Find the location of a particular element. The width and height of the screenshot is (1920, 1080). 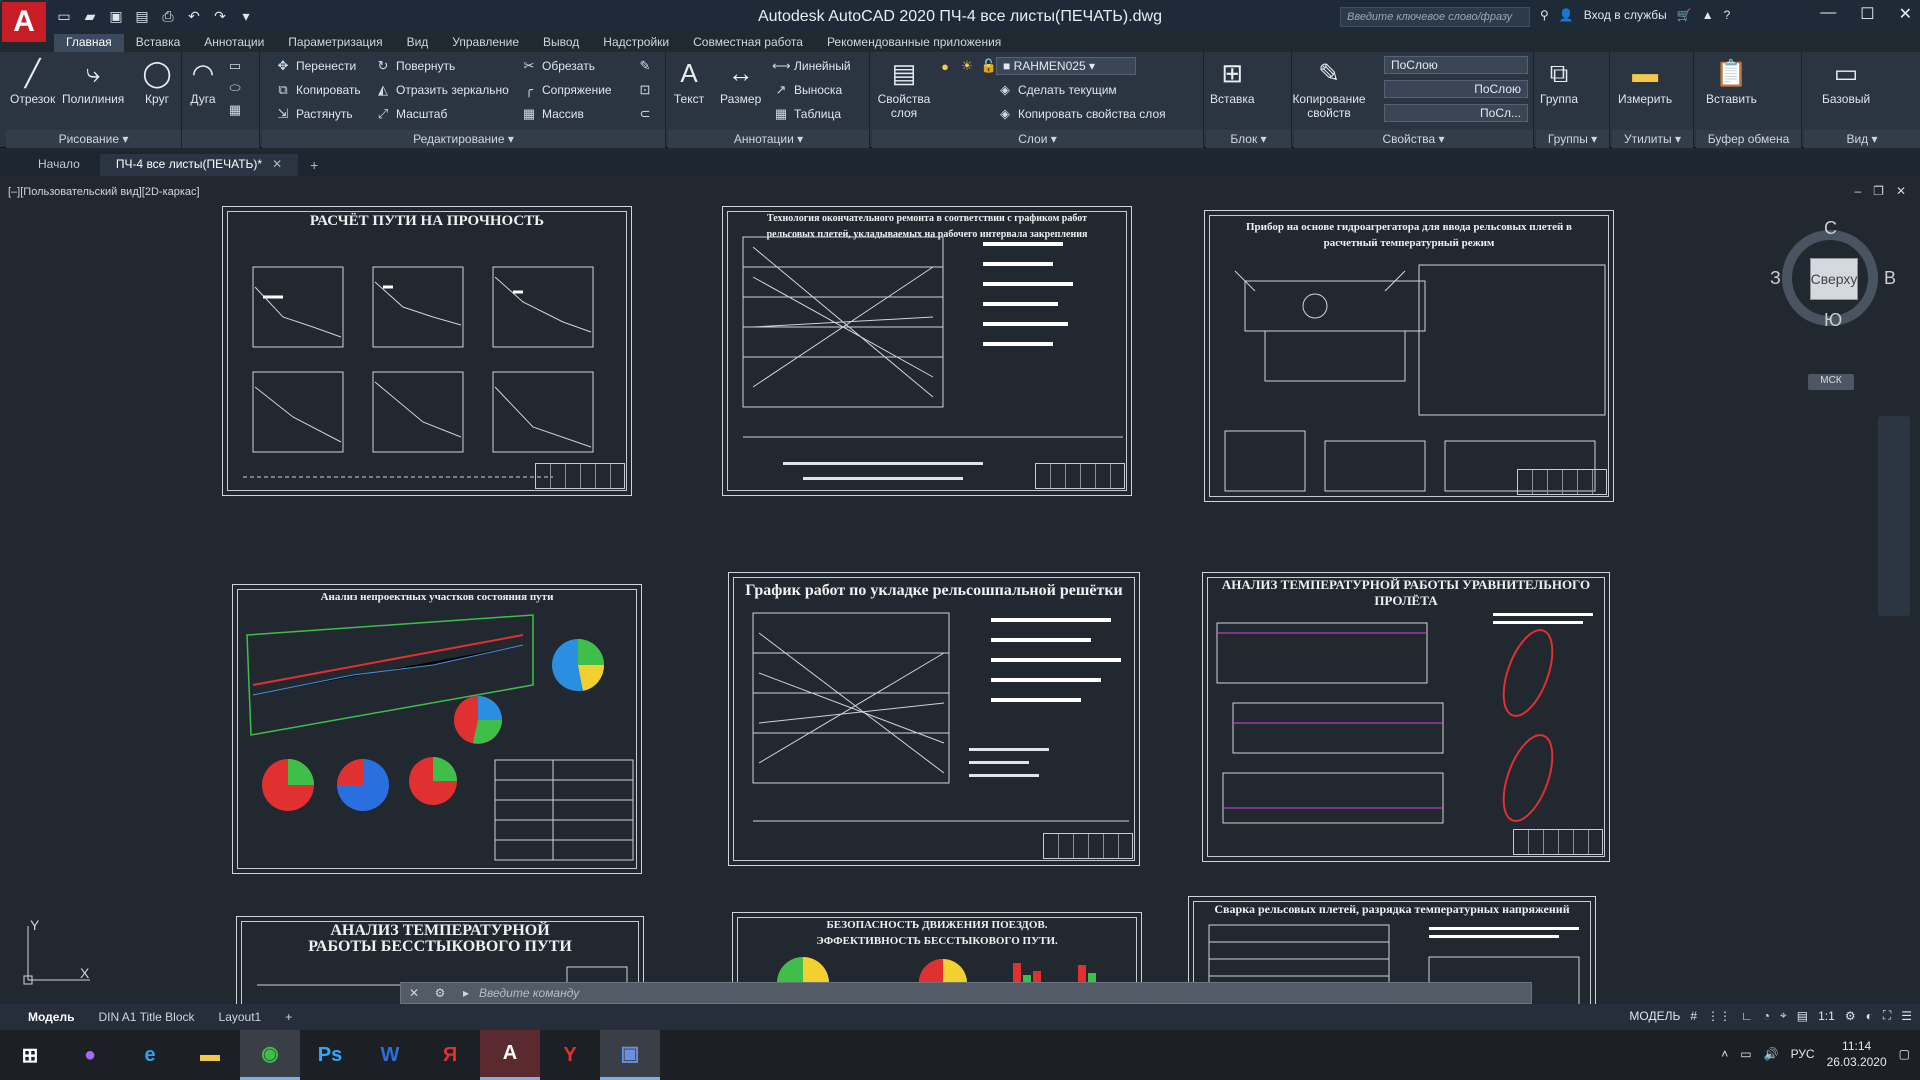

grid-icon: # is located at coordinates (1693, 1016).